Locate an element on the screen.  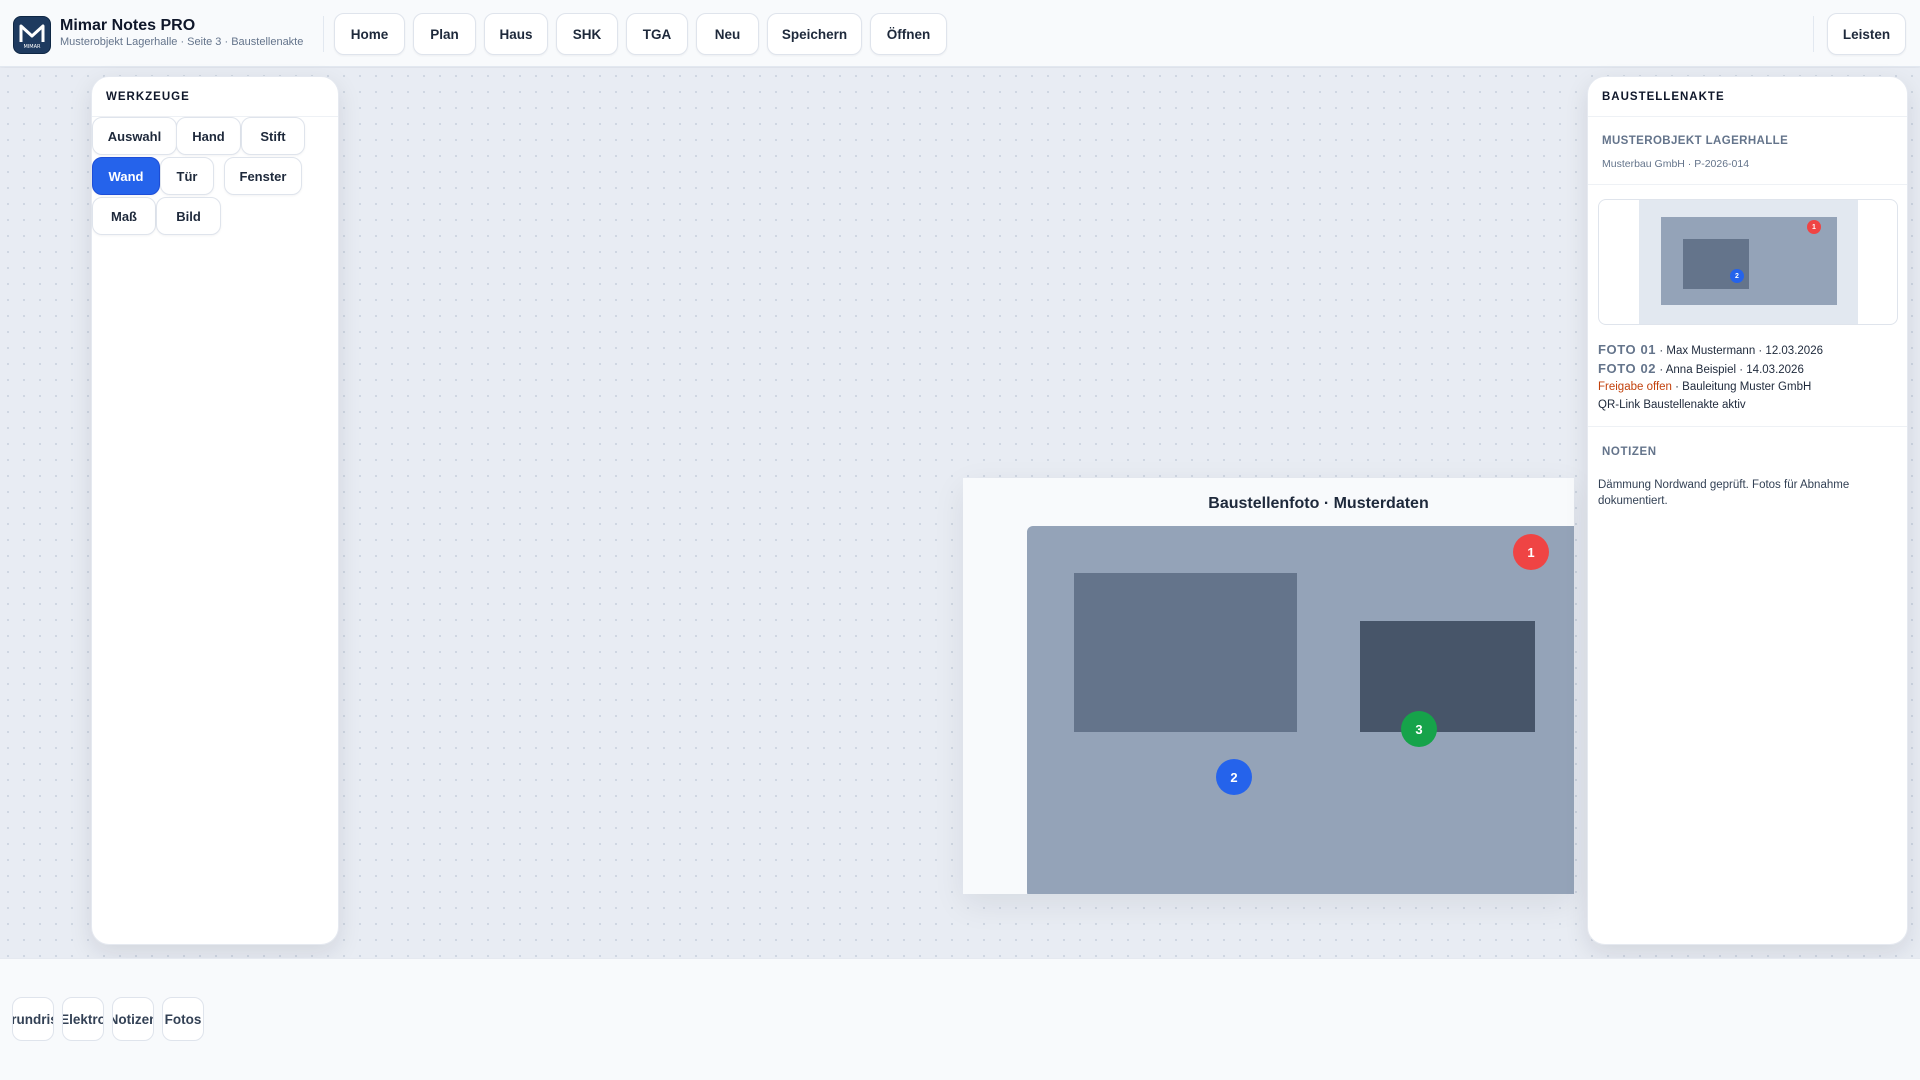
photo-marker-3: 3 is located at coordinates (1419, 729).